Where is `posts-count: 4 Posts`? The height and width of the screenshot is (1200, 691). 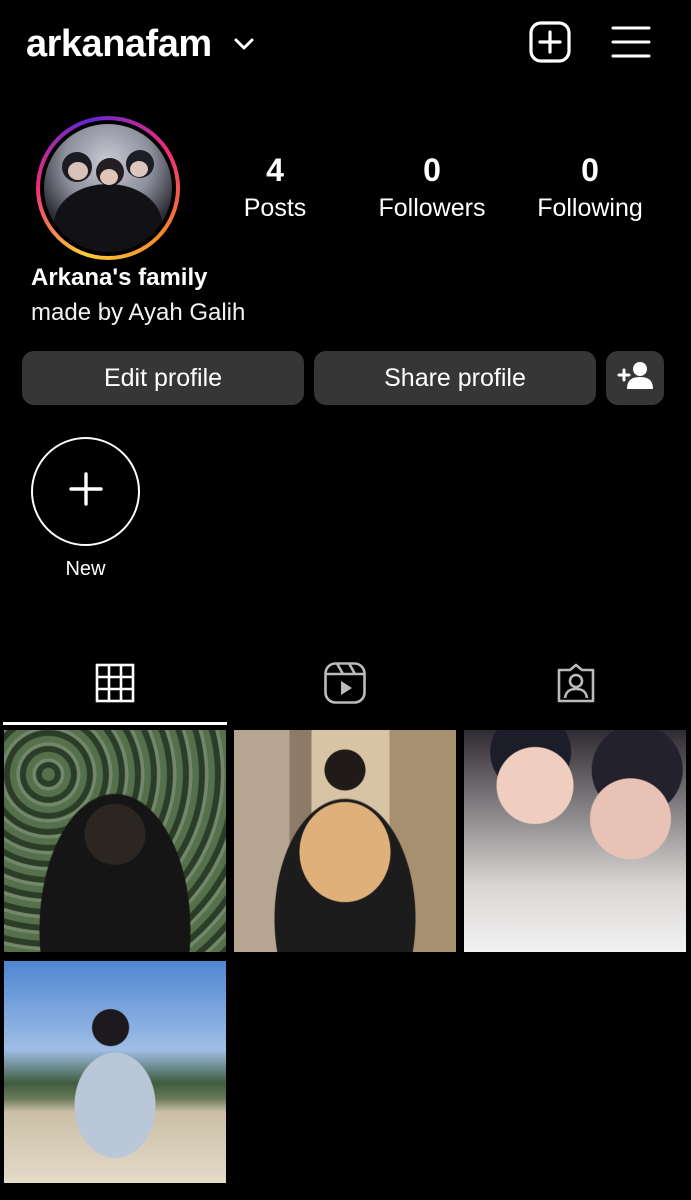
posts-count: 4 Posts is located at coordinates (275, 187).